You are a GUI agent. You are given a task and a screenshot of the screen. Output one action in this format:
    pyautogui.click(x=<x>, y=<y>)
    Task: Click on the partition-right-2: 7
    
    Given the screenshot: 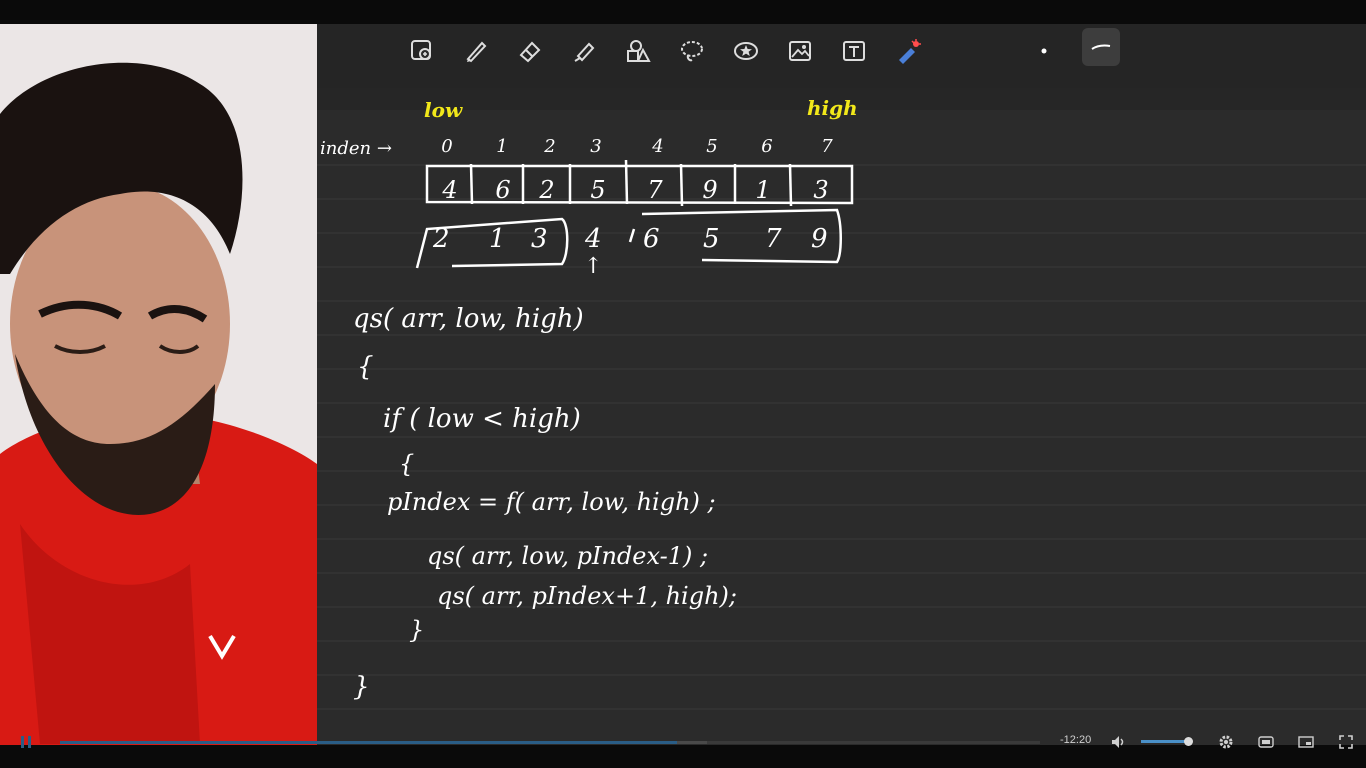 What is the action you would take?
    pyautogui.click(x=773, y=239)
    